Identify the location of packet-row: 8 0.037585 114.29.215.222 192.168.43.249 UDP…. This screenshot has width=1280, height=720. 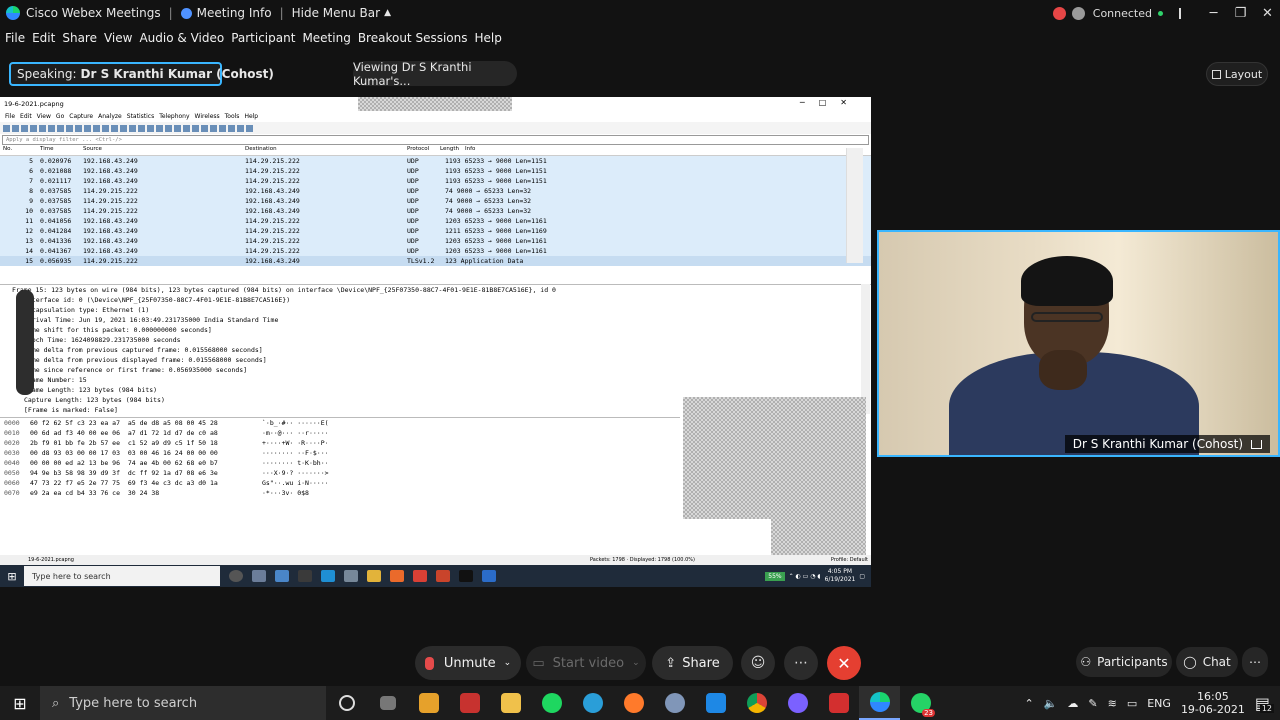
(435, 191).